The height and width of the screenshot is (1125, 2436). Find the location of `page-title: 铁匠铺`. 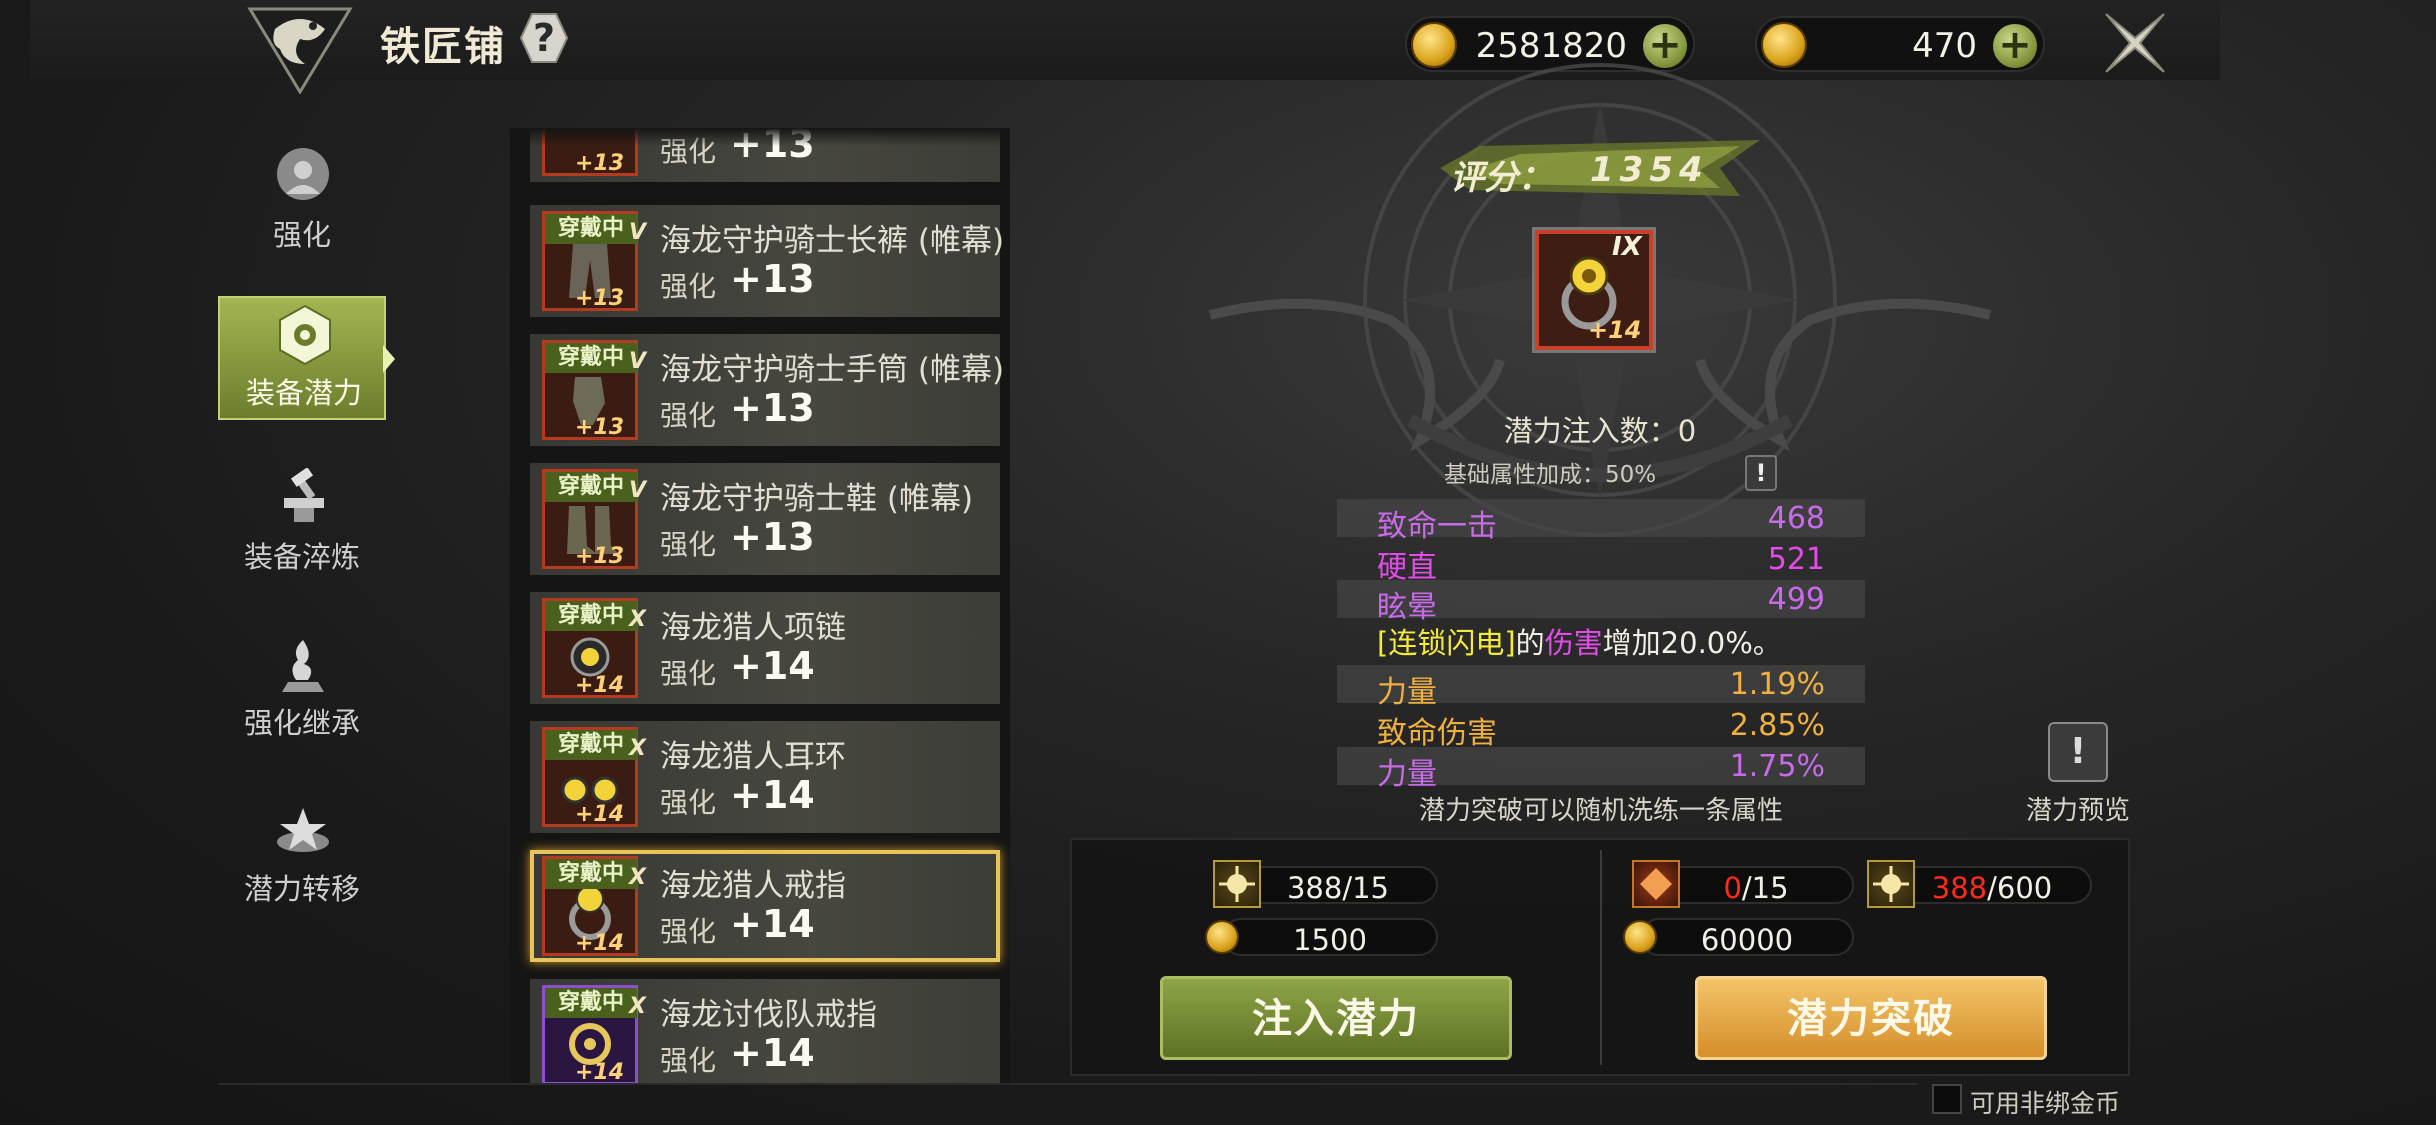

page-title: 铁匠铺 is located at coordinates (443, 47).